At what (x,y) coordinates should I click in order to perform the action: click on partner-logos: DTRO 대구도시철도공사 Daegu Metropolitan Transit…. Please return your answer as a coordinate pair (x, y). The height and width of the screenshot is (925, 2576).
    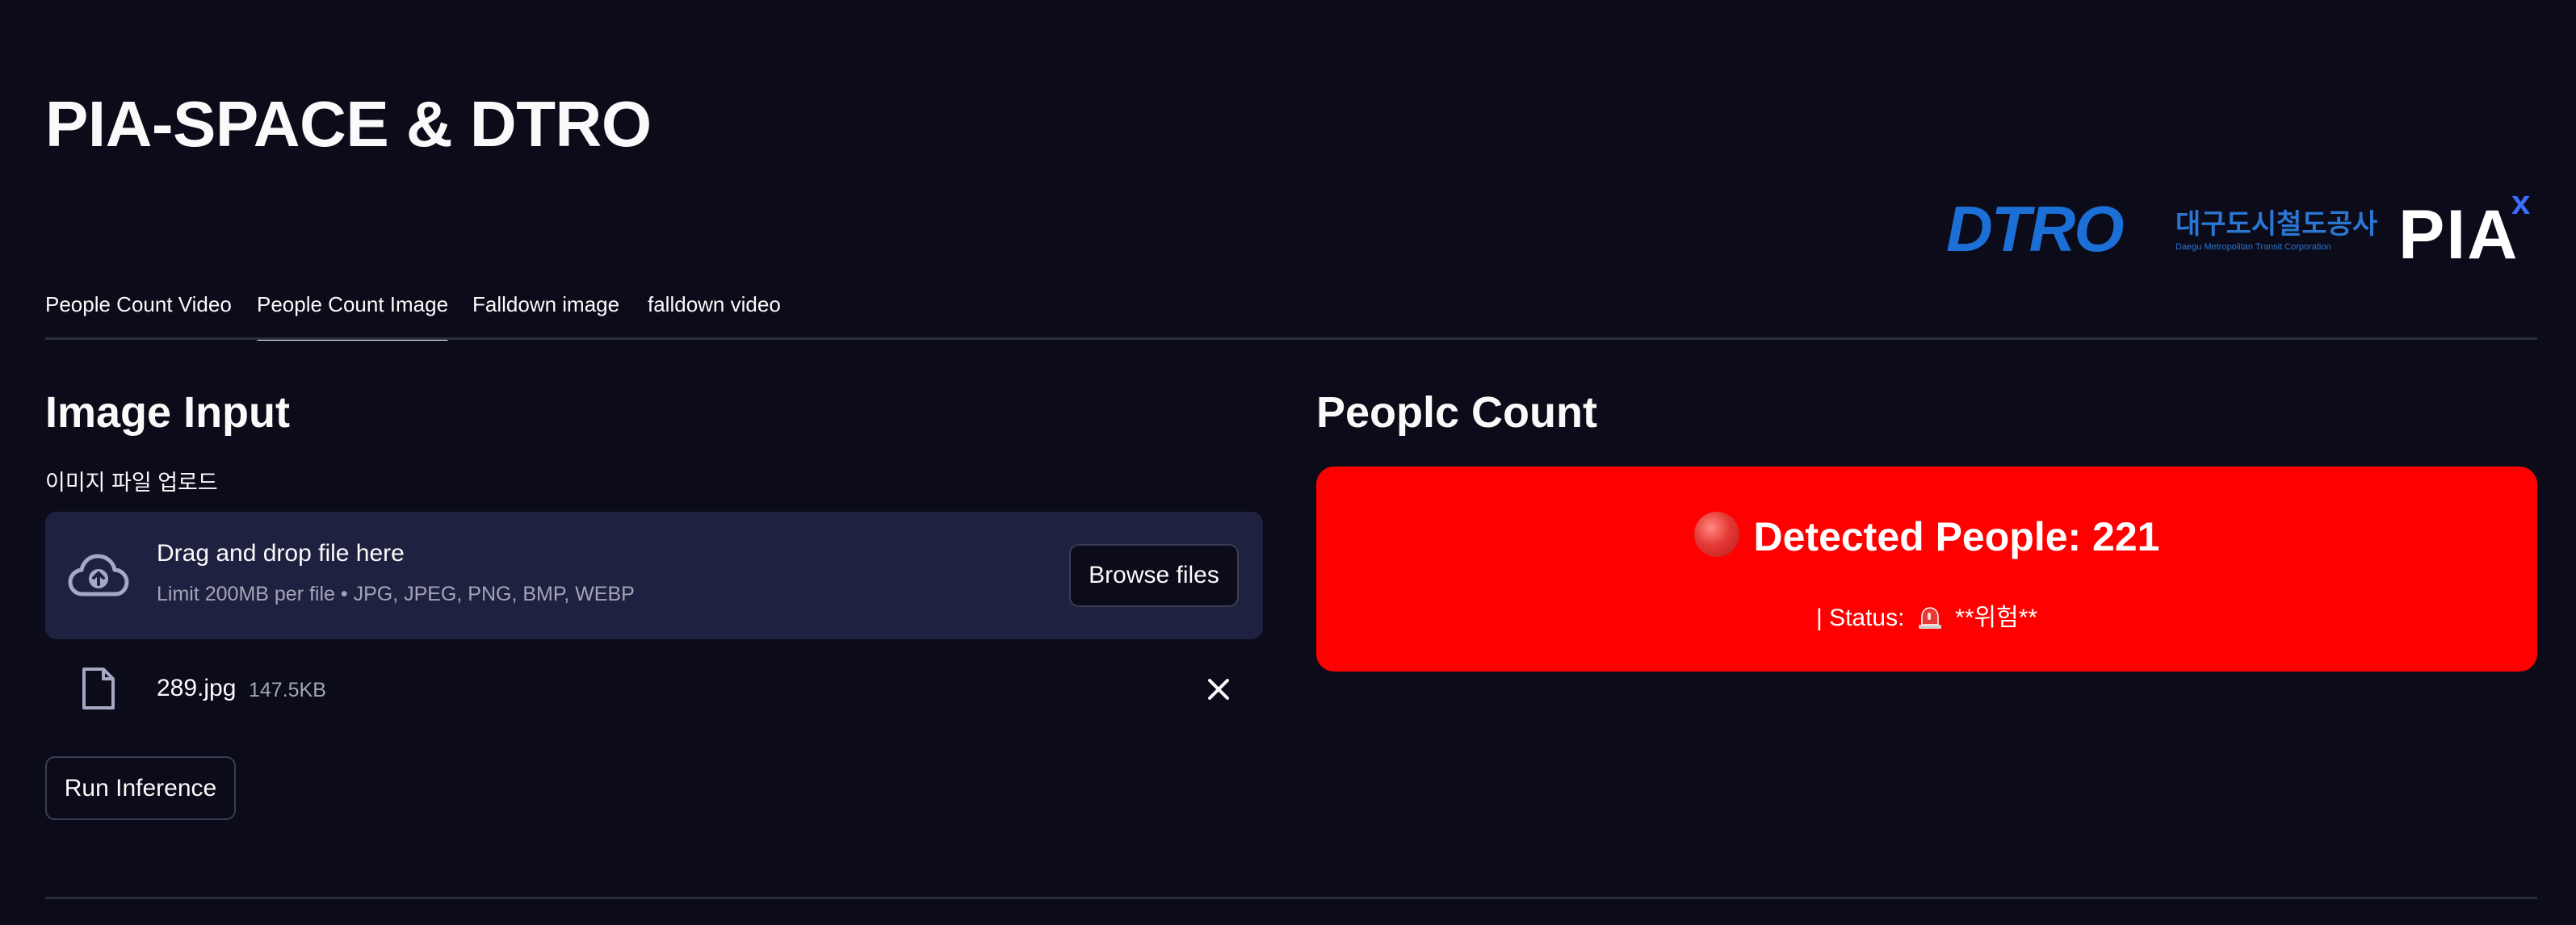
    Looking at the image, I should click on (2243, 230).